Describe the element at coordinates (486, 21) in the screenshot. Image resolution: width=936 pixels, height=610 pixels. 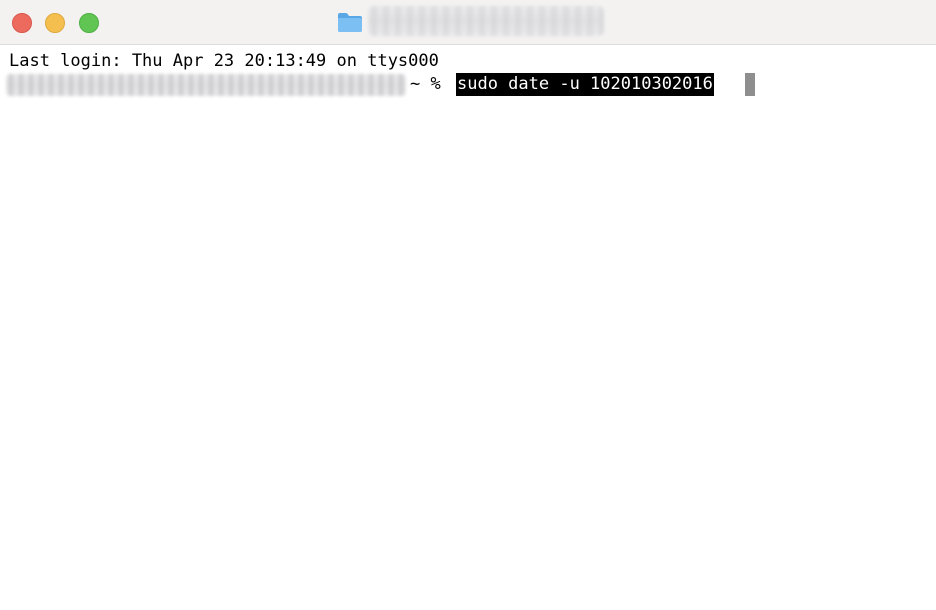
I see `window-title-redacted` at that location.